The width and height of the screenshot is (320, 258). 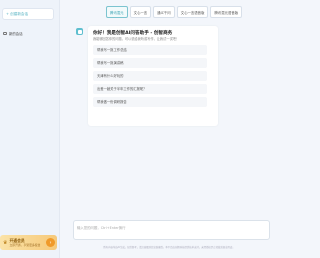 What do you see at coordinates (164, 12) in the screenshot?
I see `tab-tongyi: 通义千问` at bounding box center [164, 12].